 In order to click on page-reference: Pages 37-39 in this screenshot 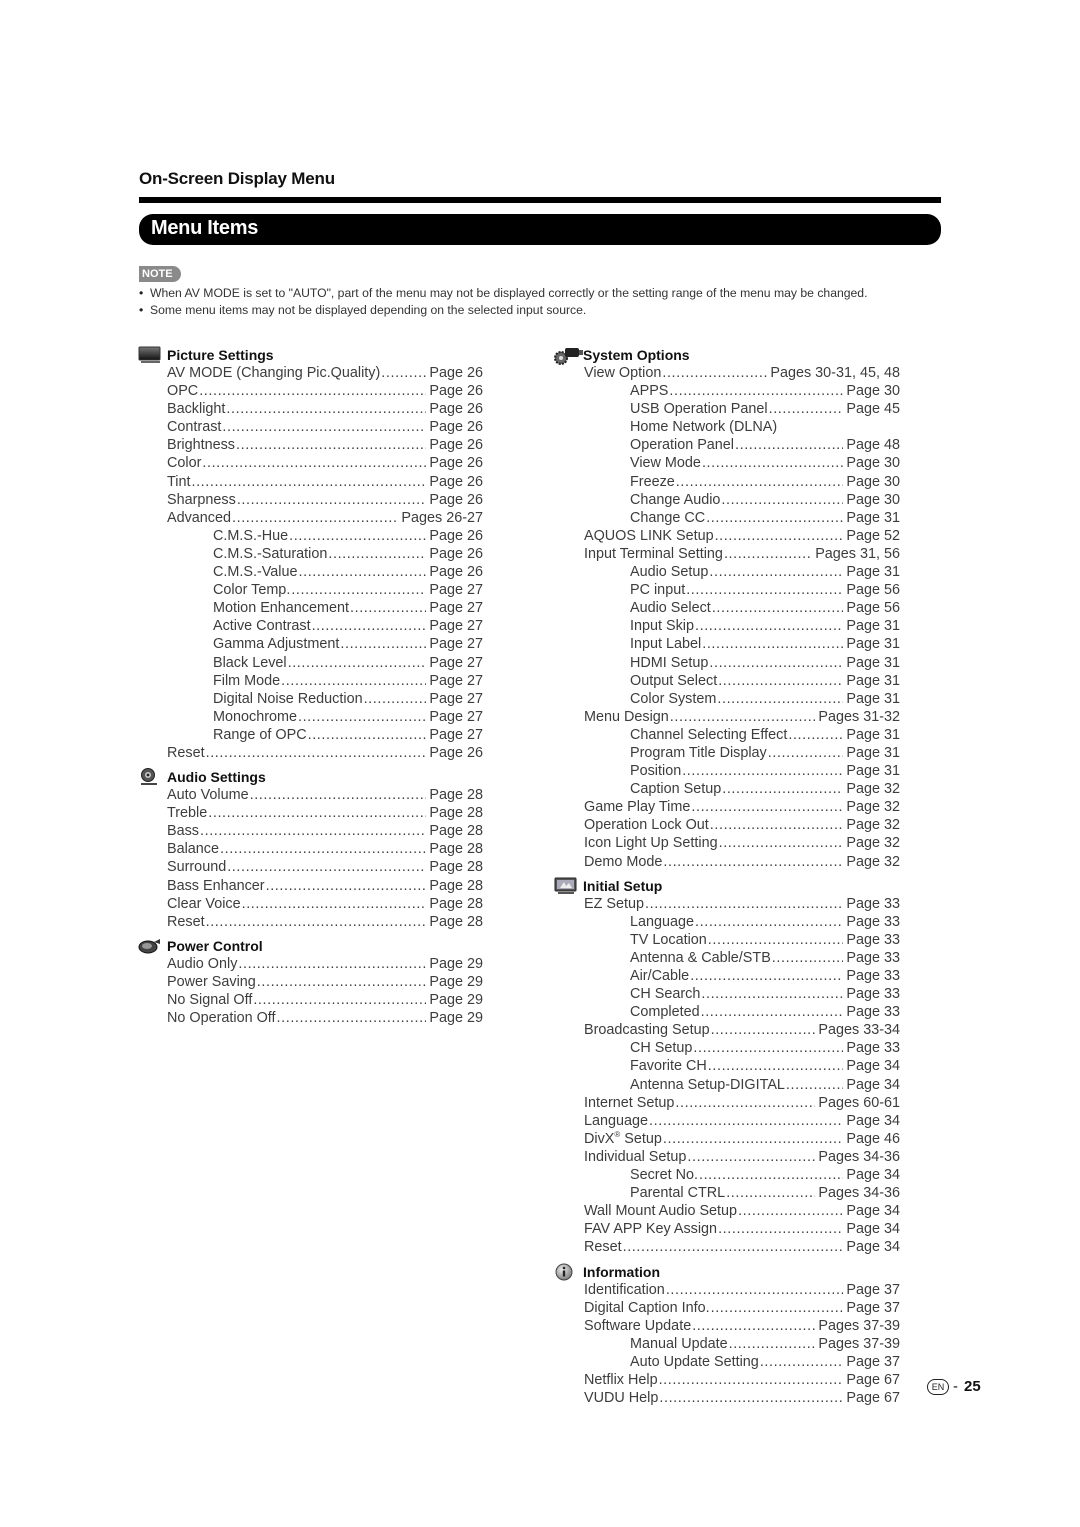, I will do `click(859, 1325)`.